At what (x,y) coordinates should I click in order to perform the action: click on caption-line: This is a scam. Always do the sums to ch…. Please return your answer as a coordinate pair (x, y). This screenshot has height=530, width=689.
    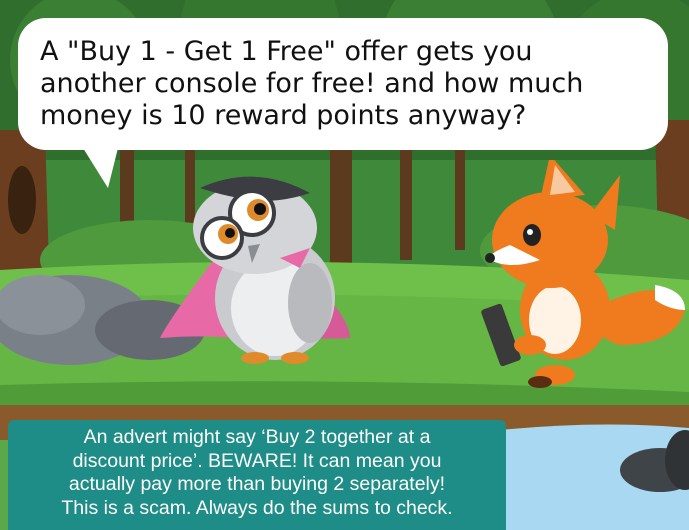
    Looking at the image, I should click on (257, 507).